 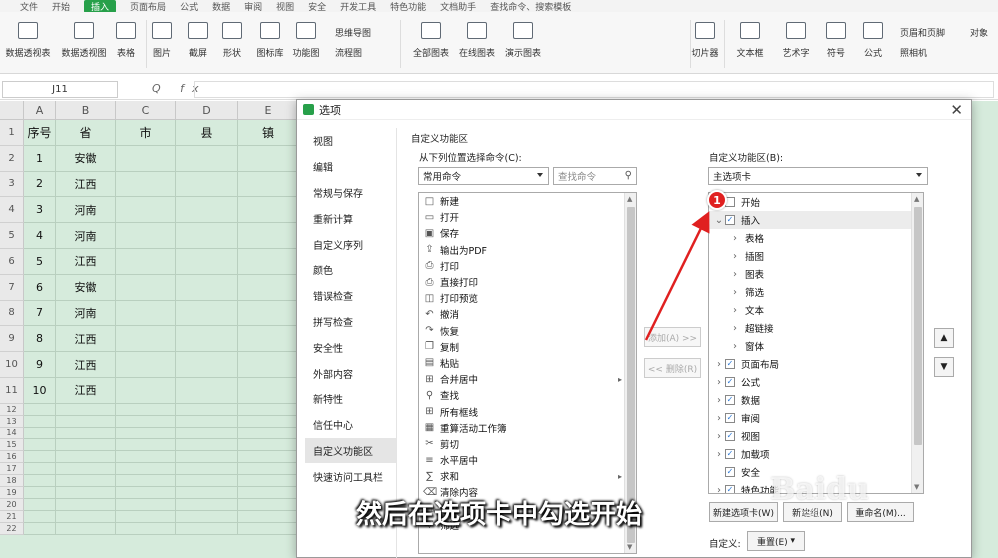 What do you see at coordinates (527, 331) in the screenshot?
I see `command-item: ↷ 恢复` at bounding box center [527, 331].